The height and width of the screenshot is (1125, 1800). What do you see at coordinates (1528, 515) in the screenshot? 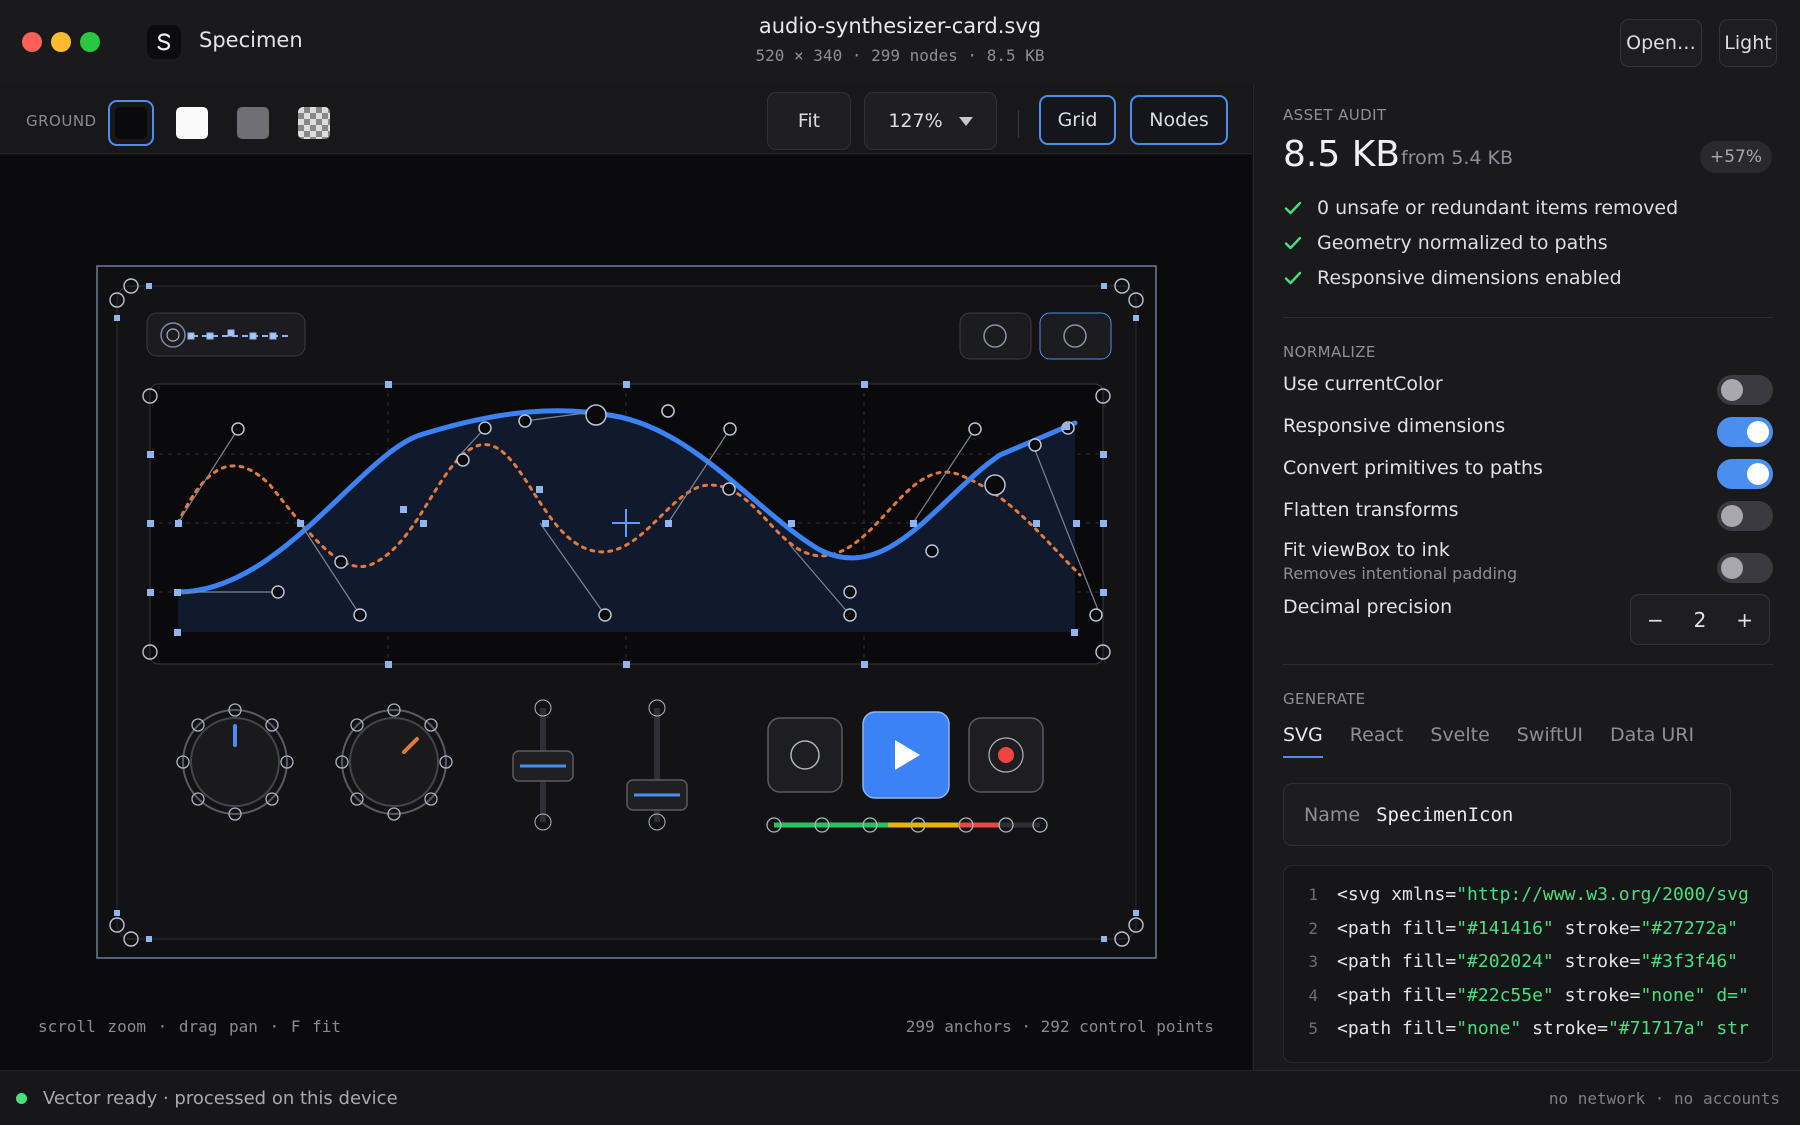
I see `option-flatten-transforms: Flatten transforms` at bounding box center [1528, 515].